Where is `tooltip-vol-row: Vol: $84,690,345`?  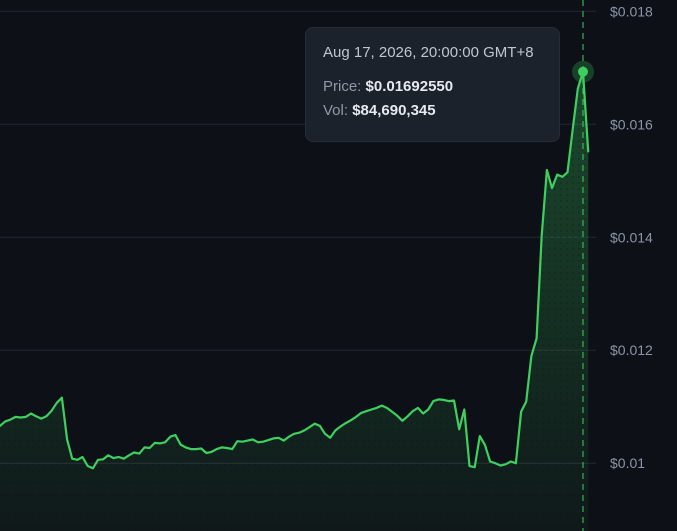
tooltip-vol-row: Vol: $84,690,345 is located at coordinates (432, 110).